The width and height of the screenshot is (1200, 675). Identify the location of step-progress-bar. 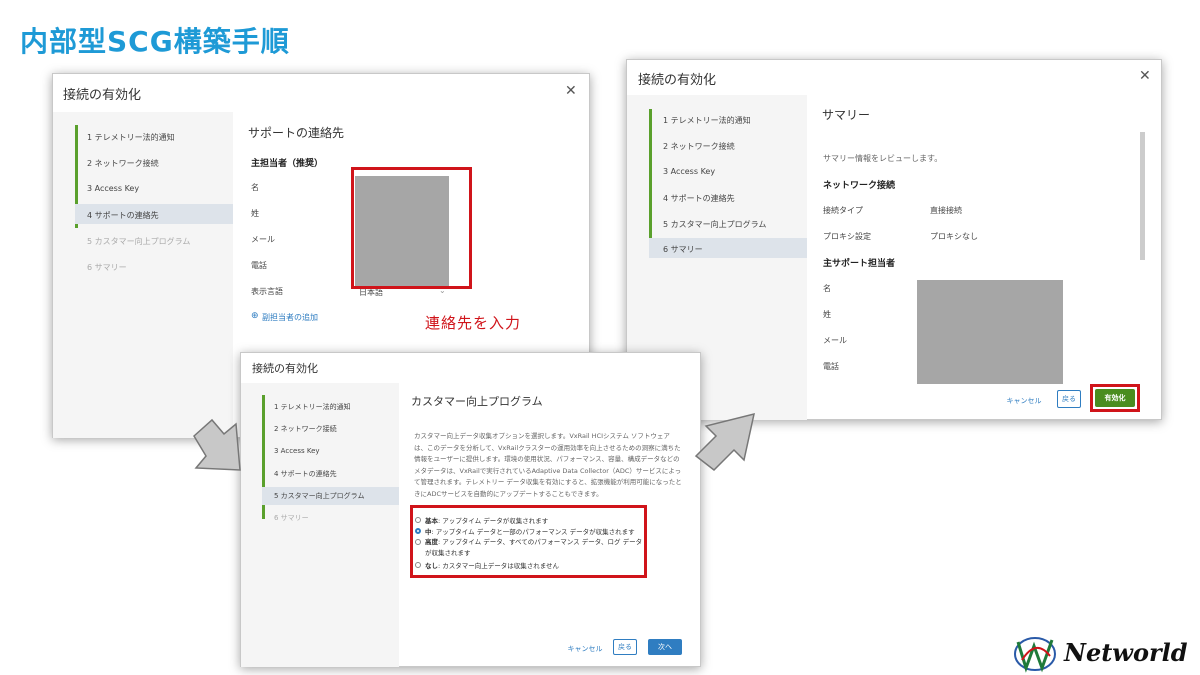
(650, 181).